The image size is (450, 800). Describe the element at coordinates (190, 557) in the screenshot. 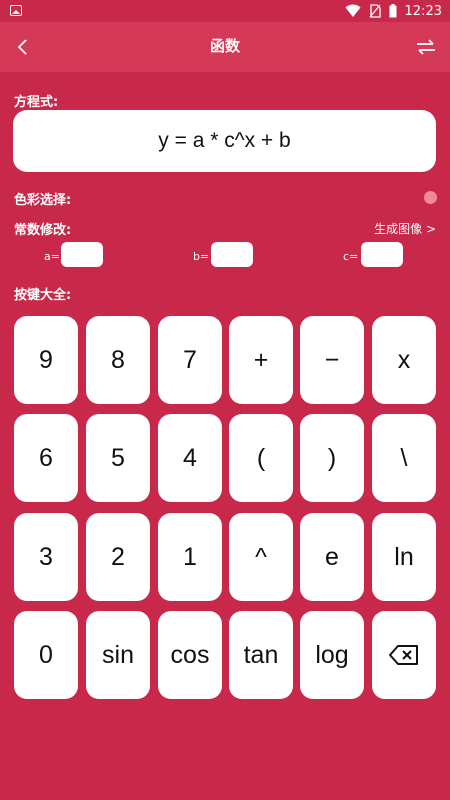

I see `key-1: 1` at that location.